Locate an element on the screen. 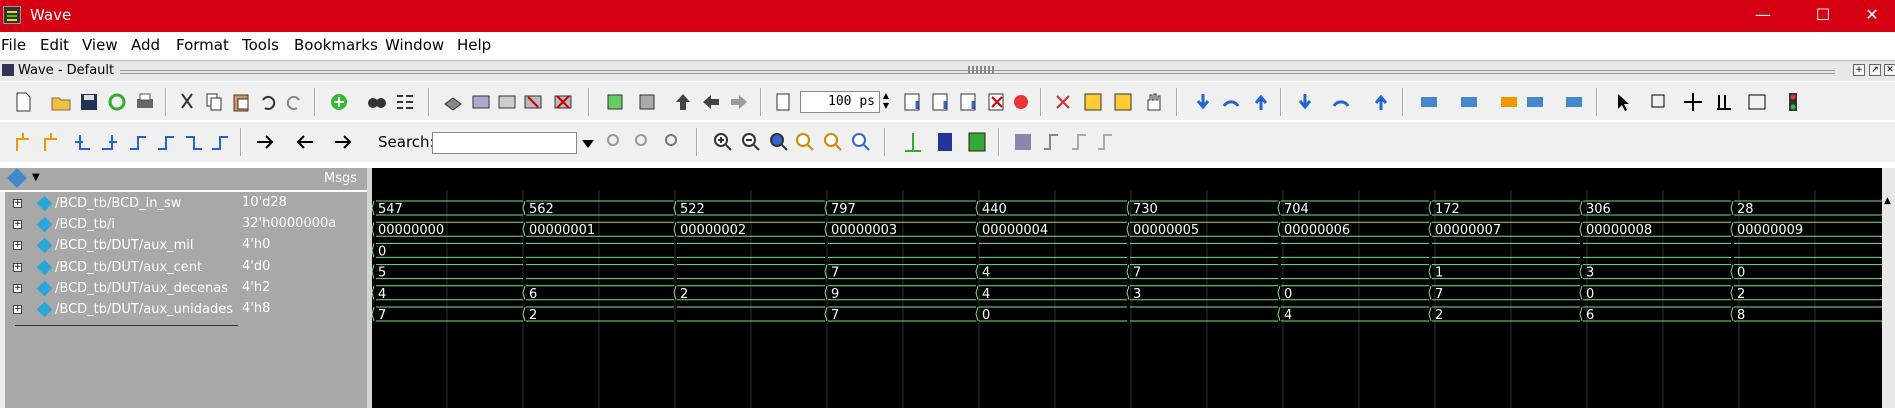  right-arrow-icon is located at coordinates (739, 102).